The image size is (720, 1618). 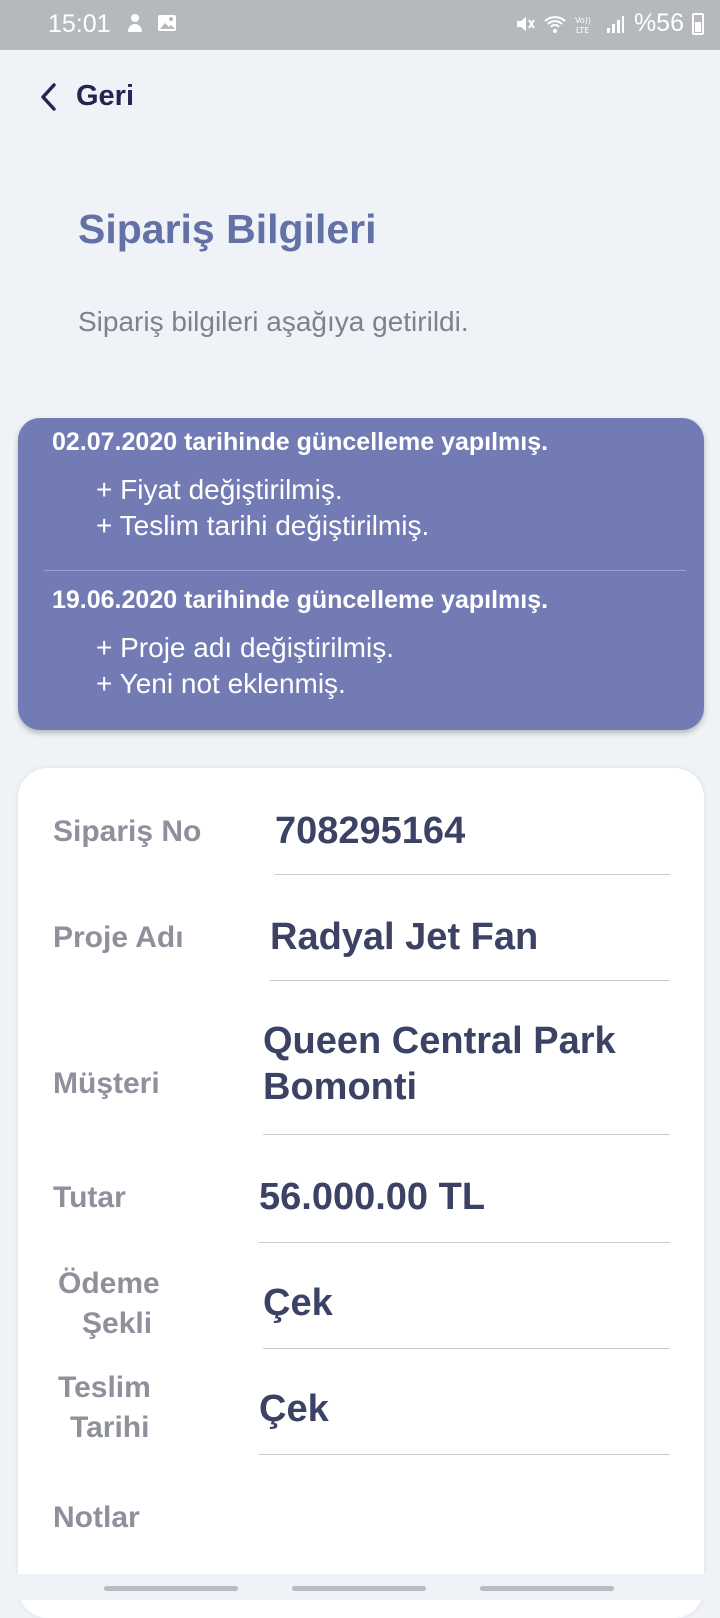 I want to click on volte-icon: Vo))LTE, so click(x=583, y=25).